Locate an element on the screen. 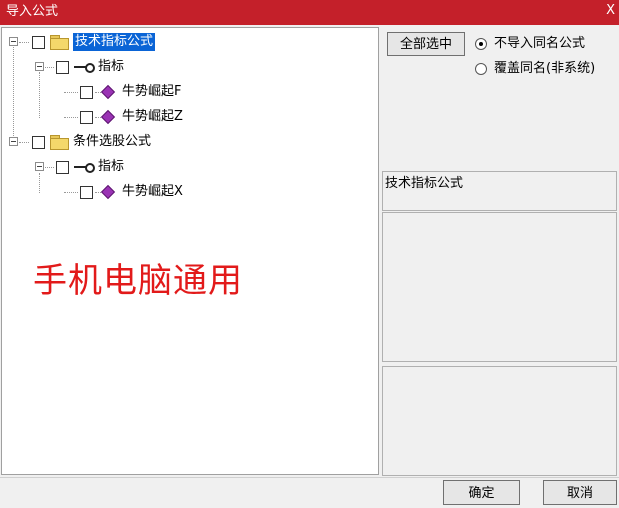  cancel-button: 取消 is located at coordinates (580, 492).